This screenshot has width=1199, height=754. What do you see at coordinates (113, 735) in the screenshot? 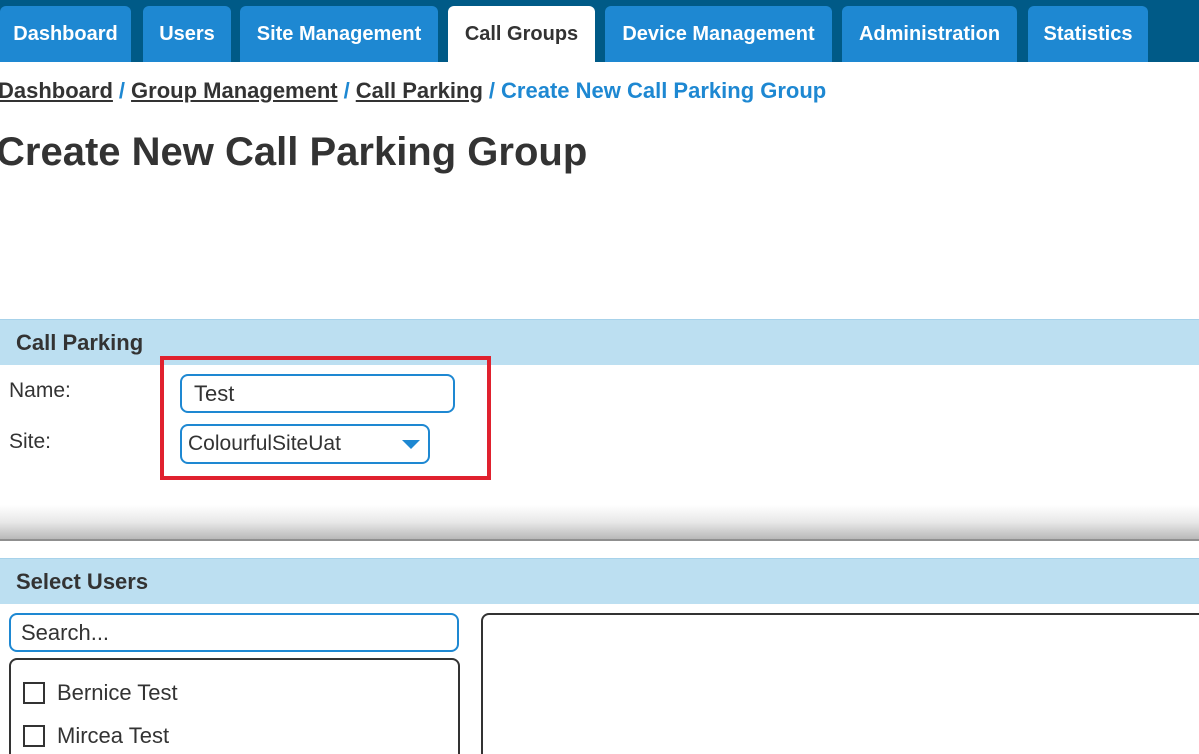
I see `user-name: Mircea Test` at bounding box center [113, 735].